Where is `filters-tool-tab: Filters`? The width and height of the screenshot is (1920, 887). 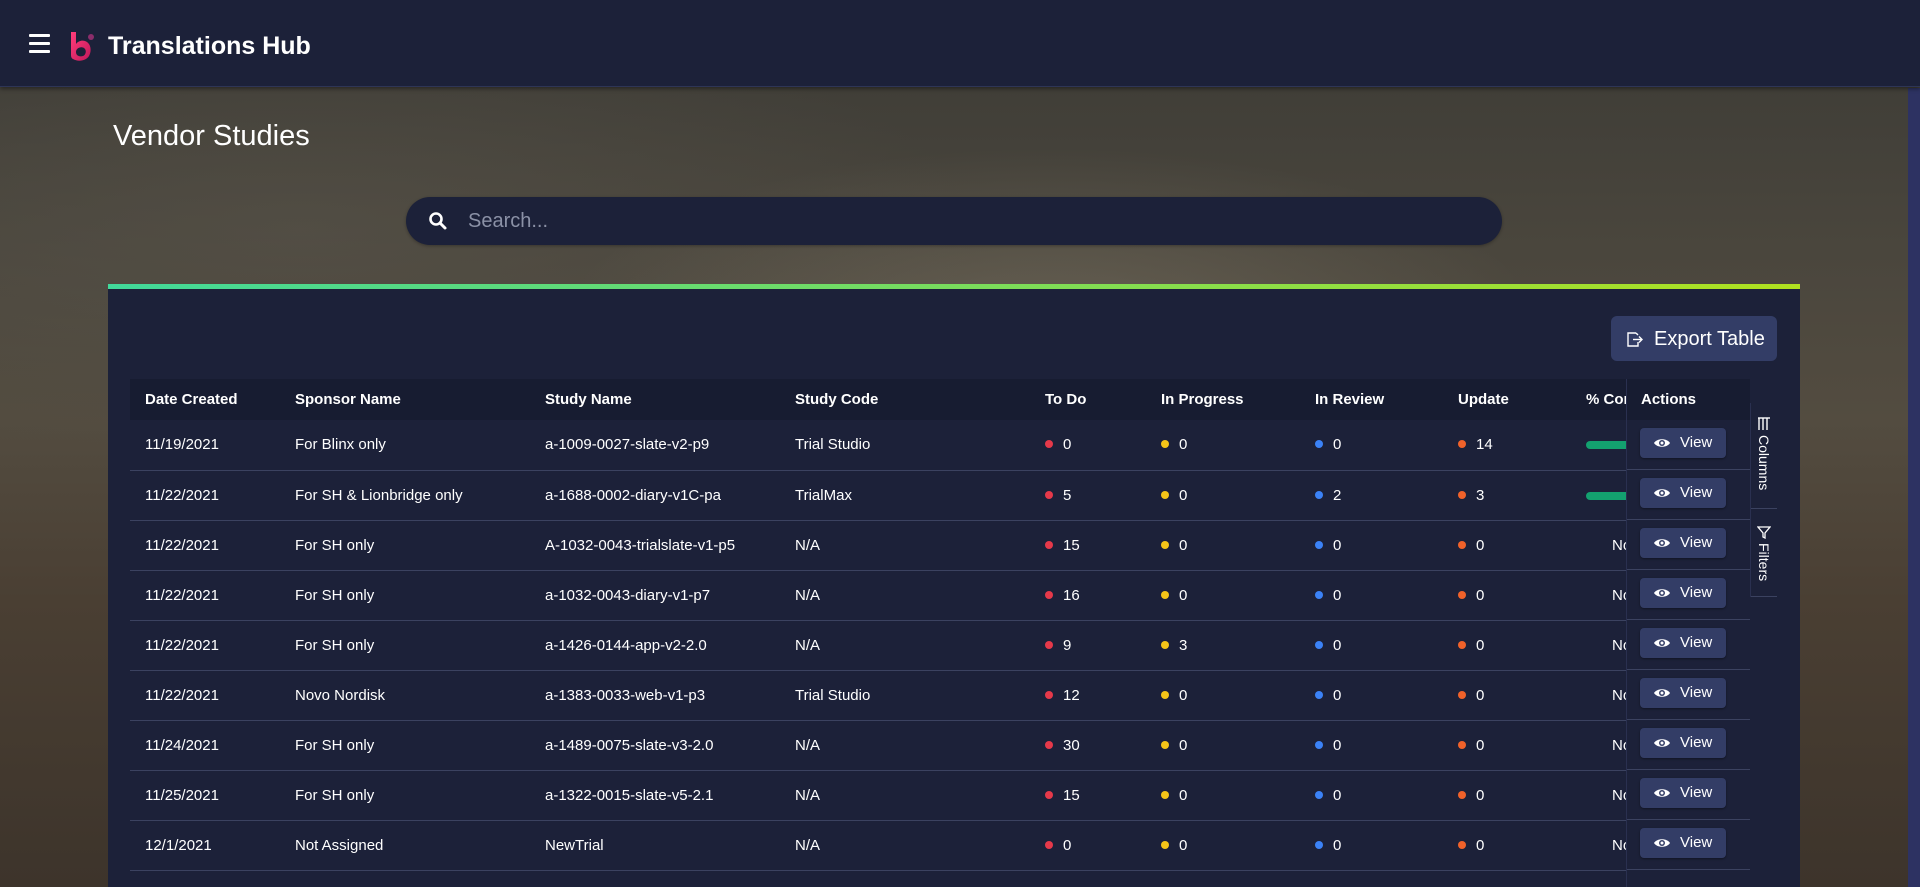 filters-tool-tab: Filters is located at coordinates (1764, 553).